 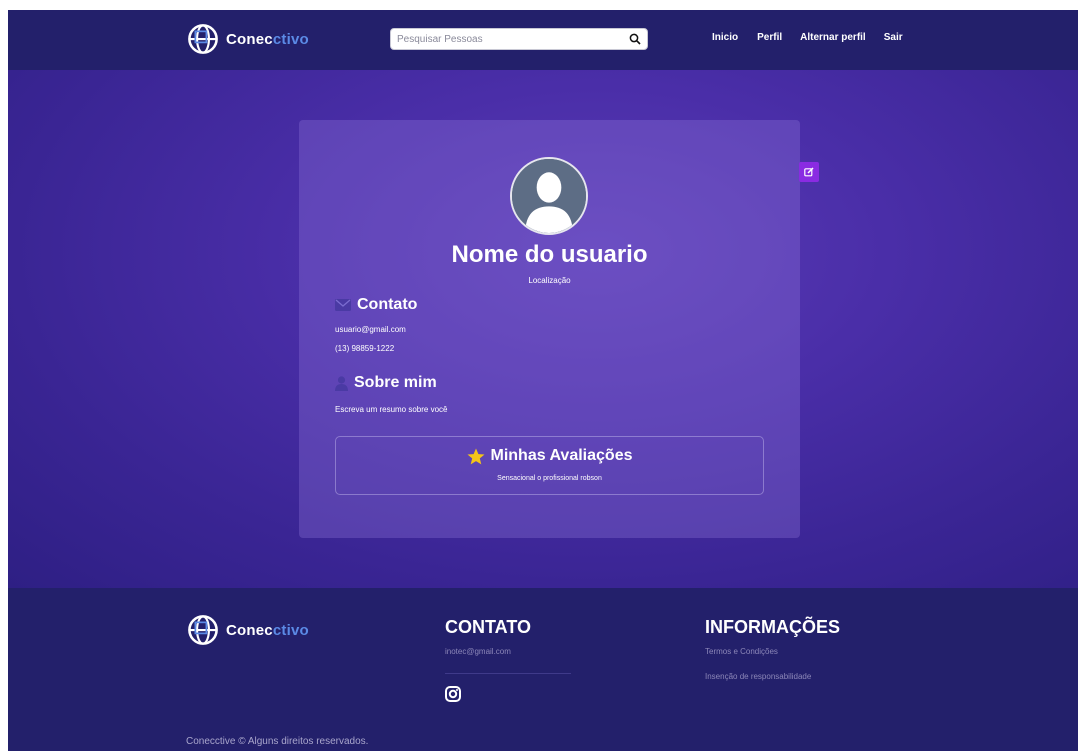 I want to click on edit-icon, so click(x=809, y=172).